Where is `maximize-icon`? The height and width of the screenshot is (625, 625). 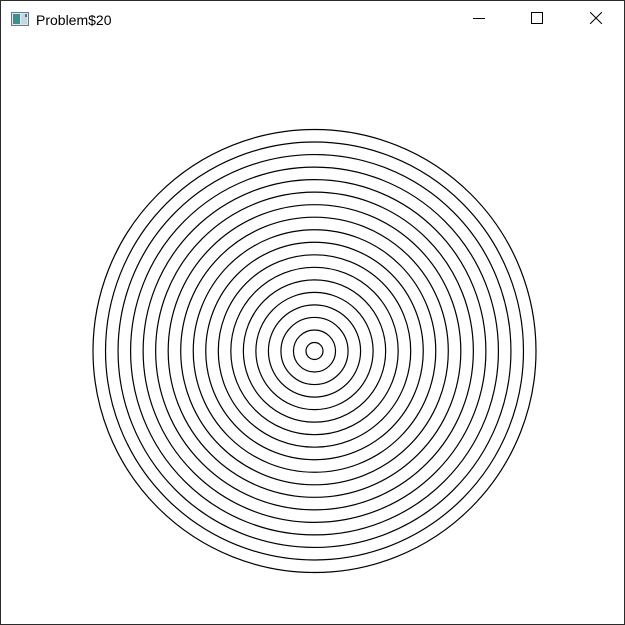 maximize-icon is located at coordinates (537, 20).